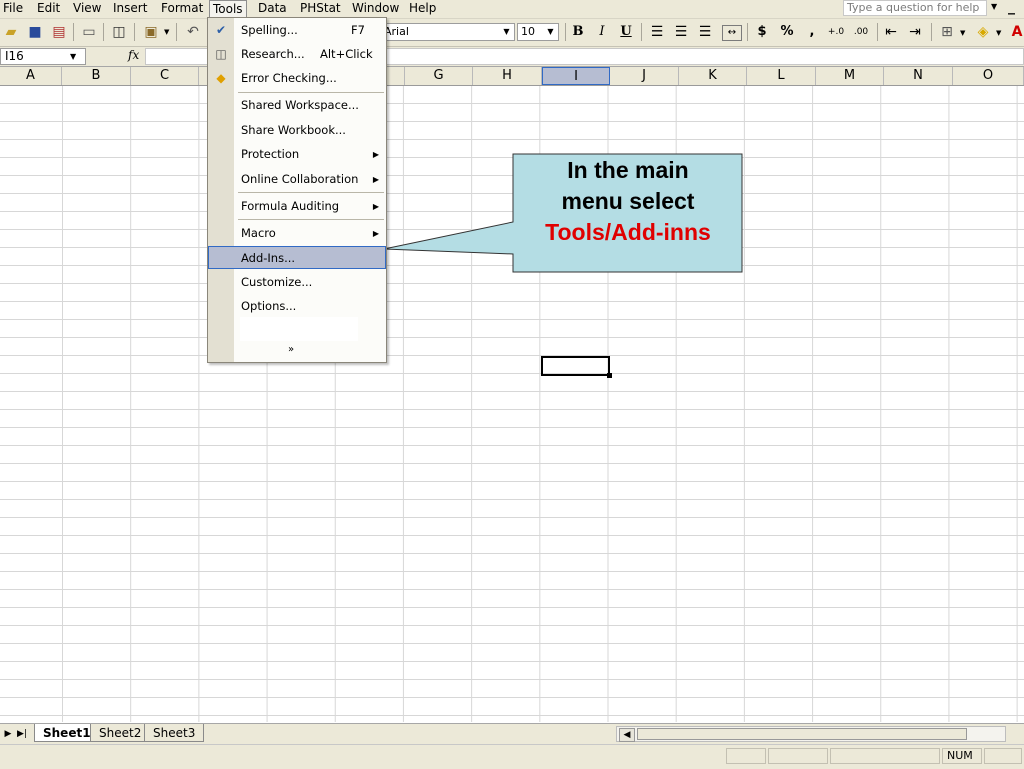 The height and width of the screenshot is (769, 1024). I want to click on name-box-value: I16, so click(14, 56).